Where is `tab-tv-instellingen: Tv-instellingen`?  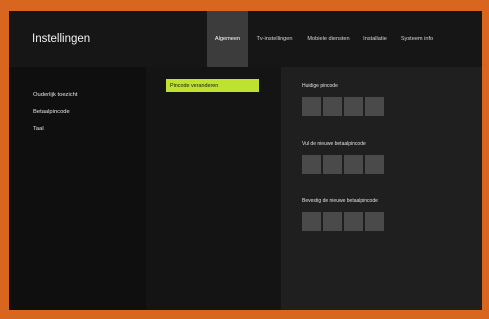
tab-tv-instellingen: Tv-instellingen is located at coordinates (274, 39).